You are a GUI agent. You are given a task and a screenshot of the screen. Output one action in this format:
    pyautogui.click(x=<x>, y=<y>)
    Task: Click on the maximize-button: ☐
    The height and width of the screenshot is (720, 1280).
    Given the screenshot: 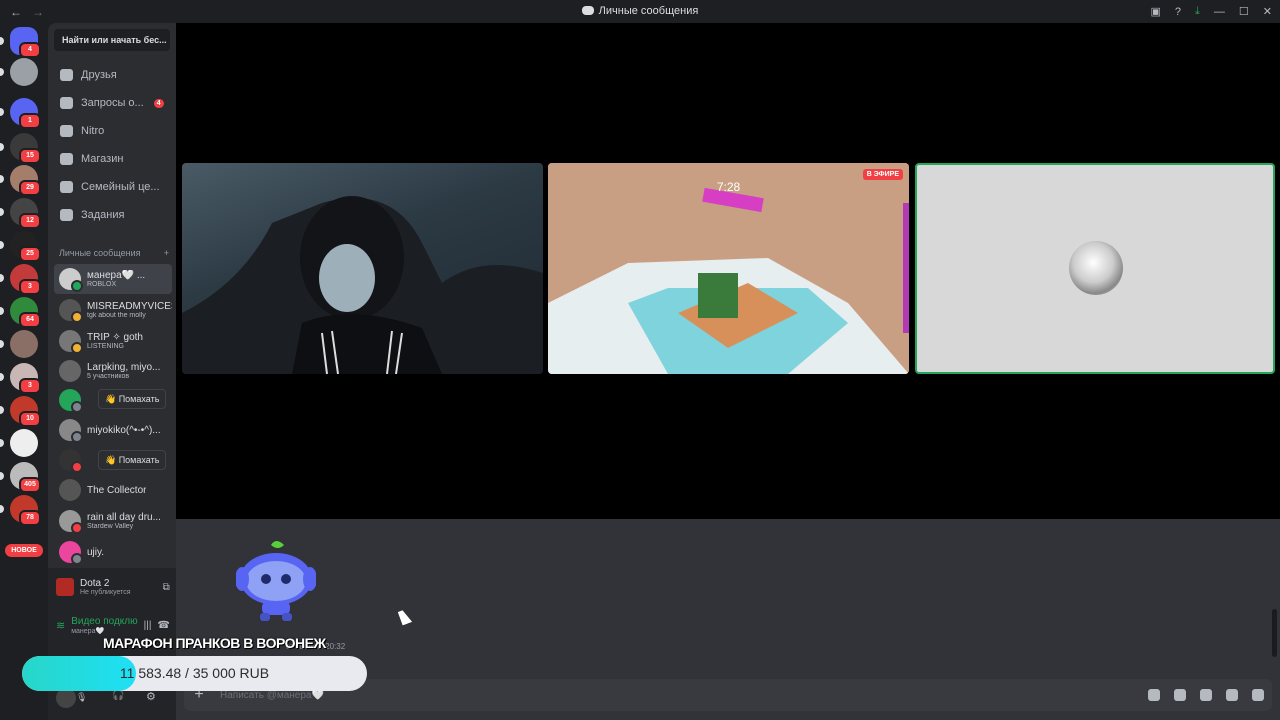 What is the action you would take?
    pyautogui.click(x=1244, y=11)
    